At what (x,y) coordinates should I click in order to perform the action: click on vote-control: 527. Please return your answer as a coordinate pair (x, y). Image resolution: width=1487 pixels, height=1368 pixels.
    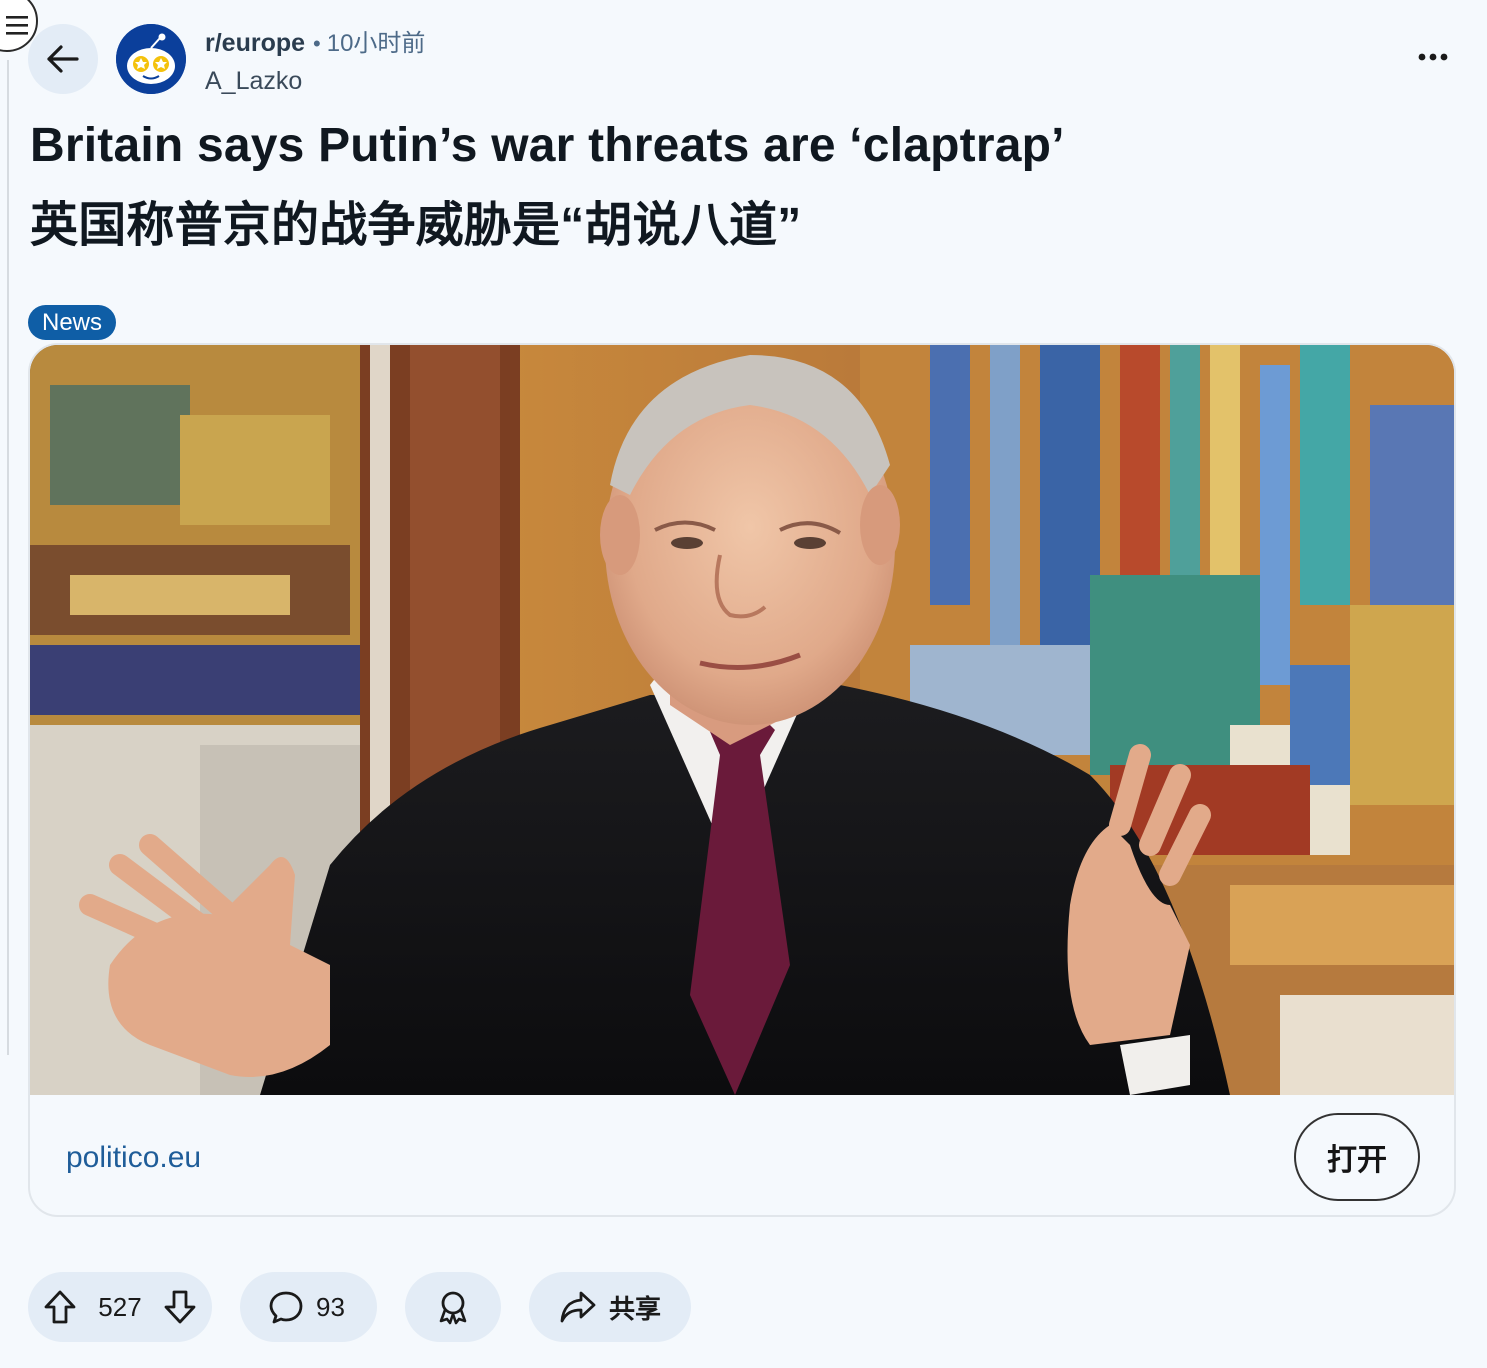
    Looking at the image, I should click on (120, 1307).